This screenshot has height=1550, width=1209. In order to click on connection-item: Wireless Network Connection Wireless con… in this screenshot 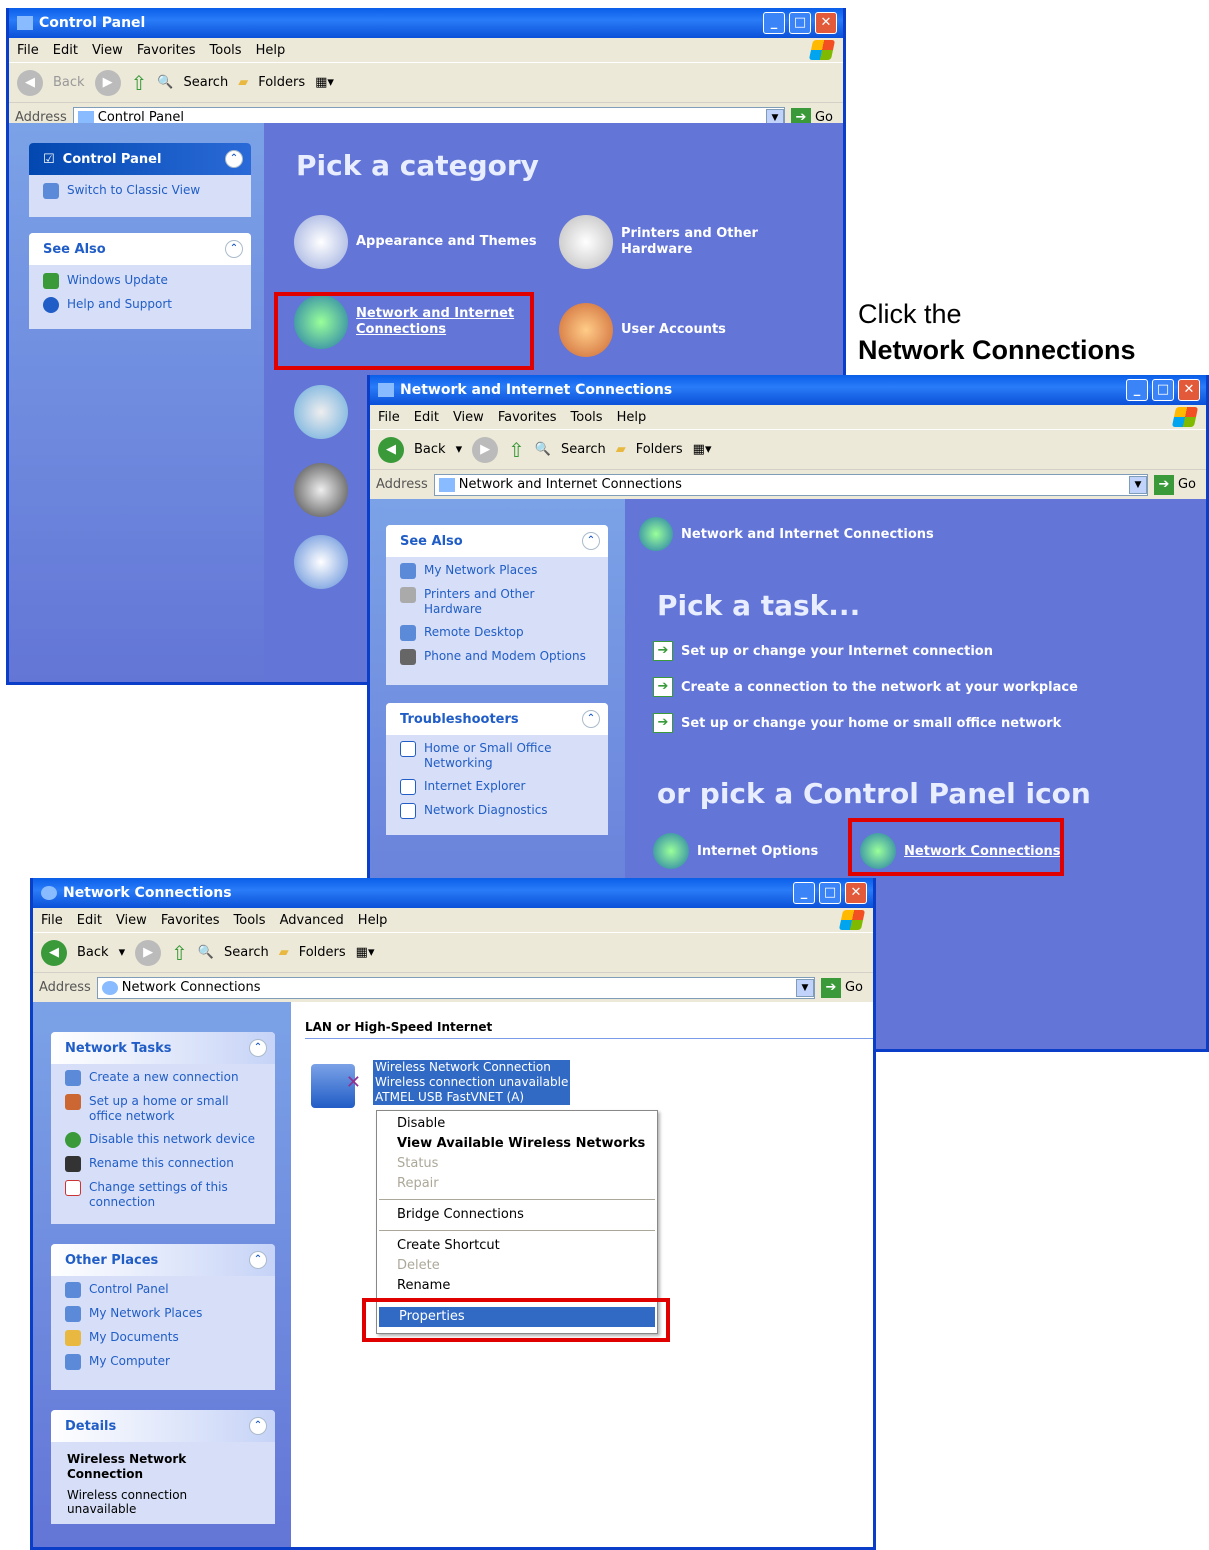, I will do `click(472, 1082)`.